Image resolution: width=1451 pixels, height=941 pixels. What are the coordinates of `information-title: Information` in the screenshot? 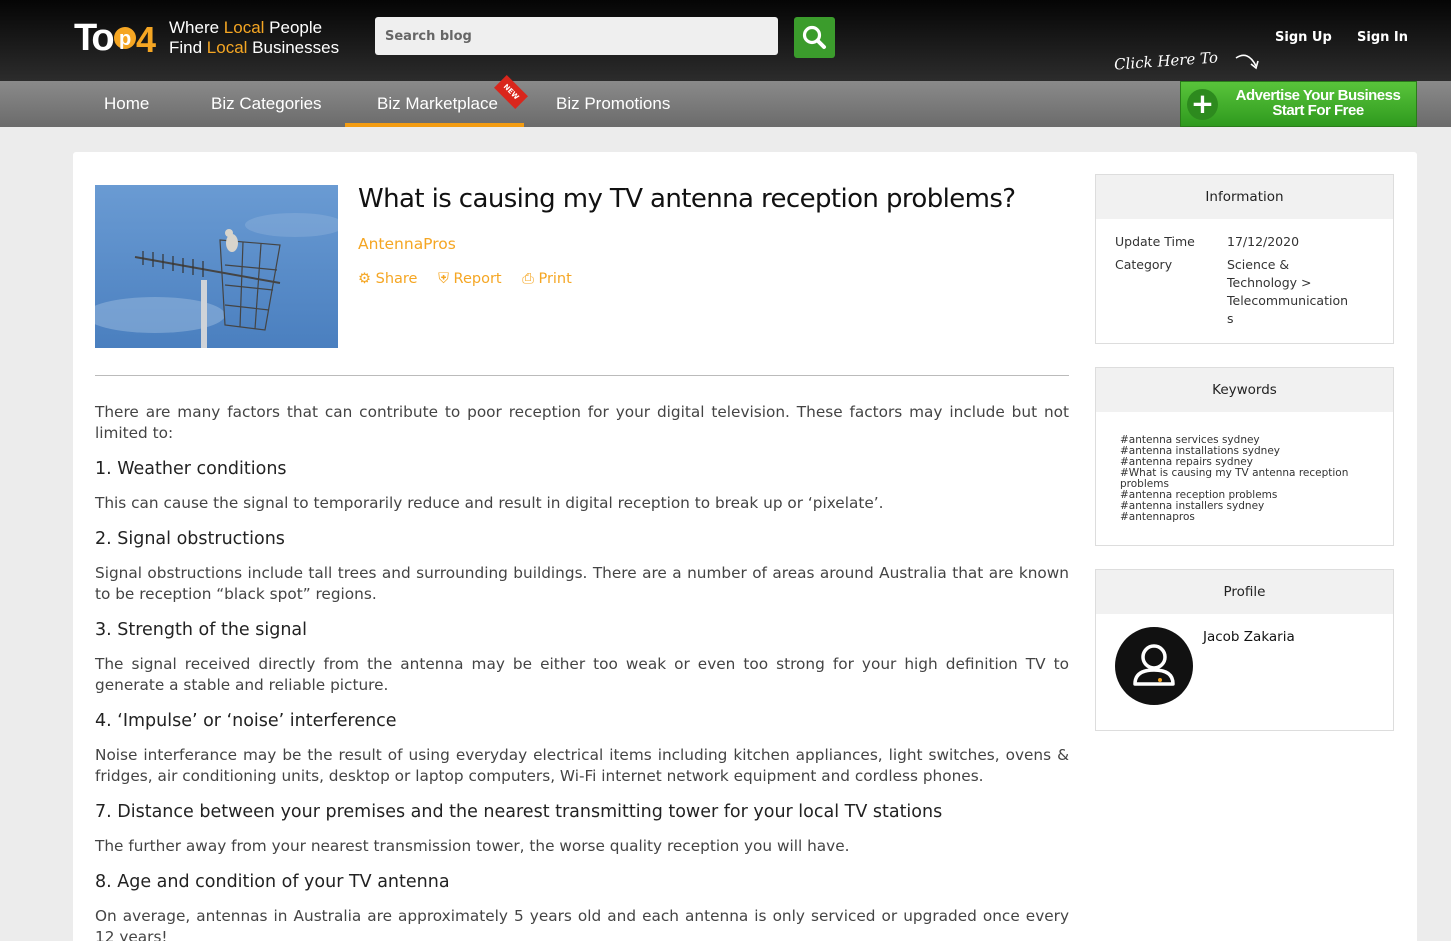 It's located at (1244, 197).